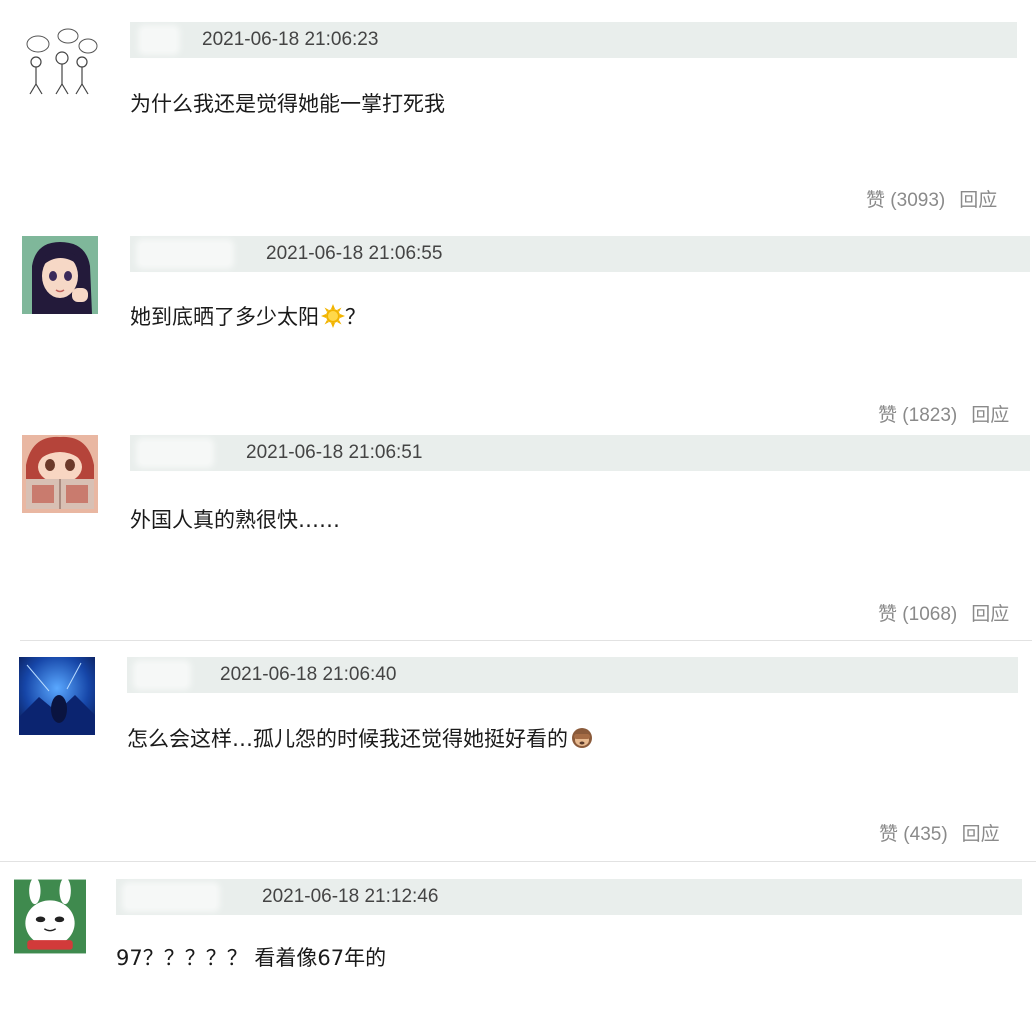  I want to click on like-count: (435), so click(925, 834).